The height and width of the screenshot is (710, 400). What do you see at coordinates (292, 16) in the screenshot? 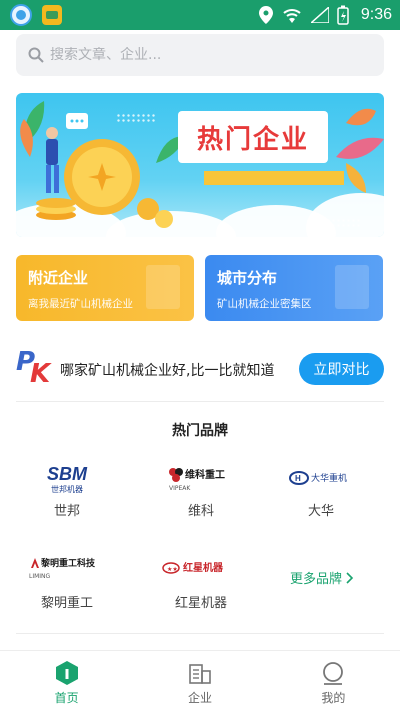
I see `wifi-icon` at bounding box center [292, 16].